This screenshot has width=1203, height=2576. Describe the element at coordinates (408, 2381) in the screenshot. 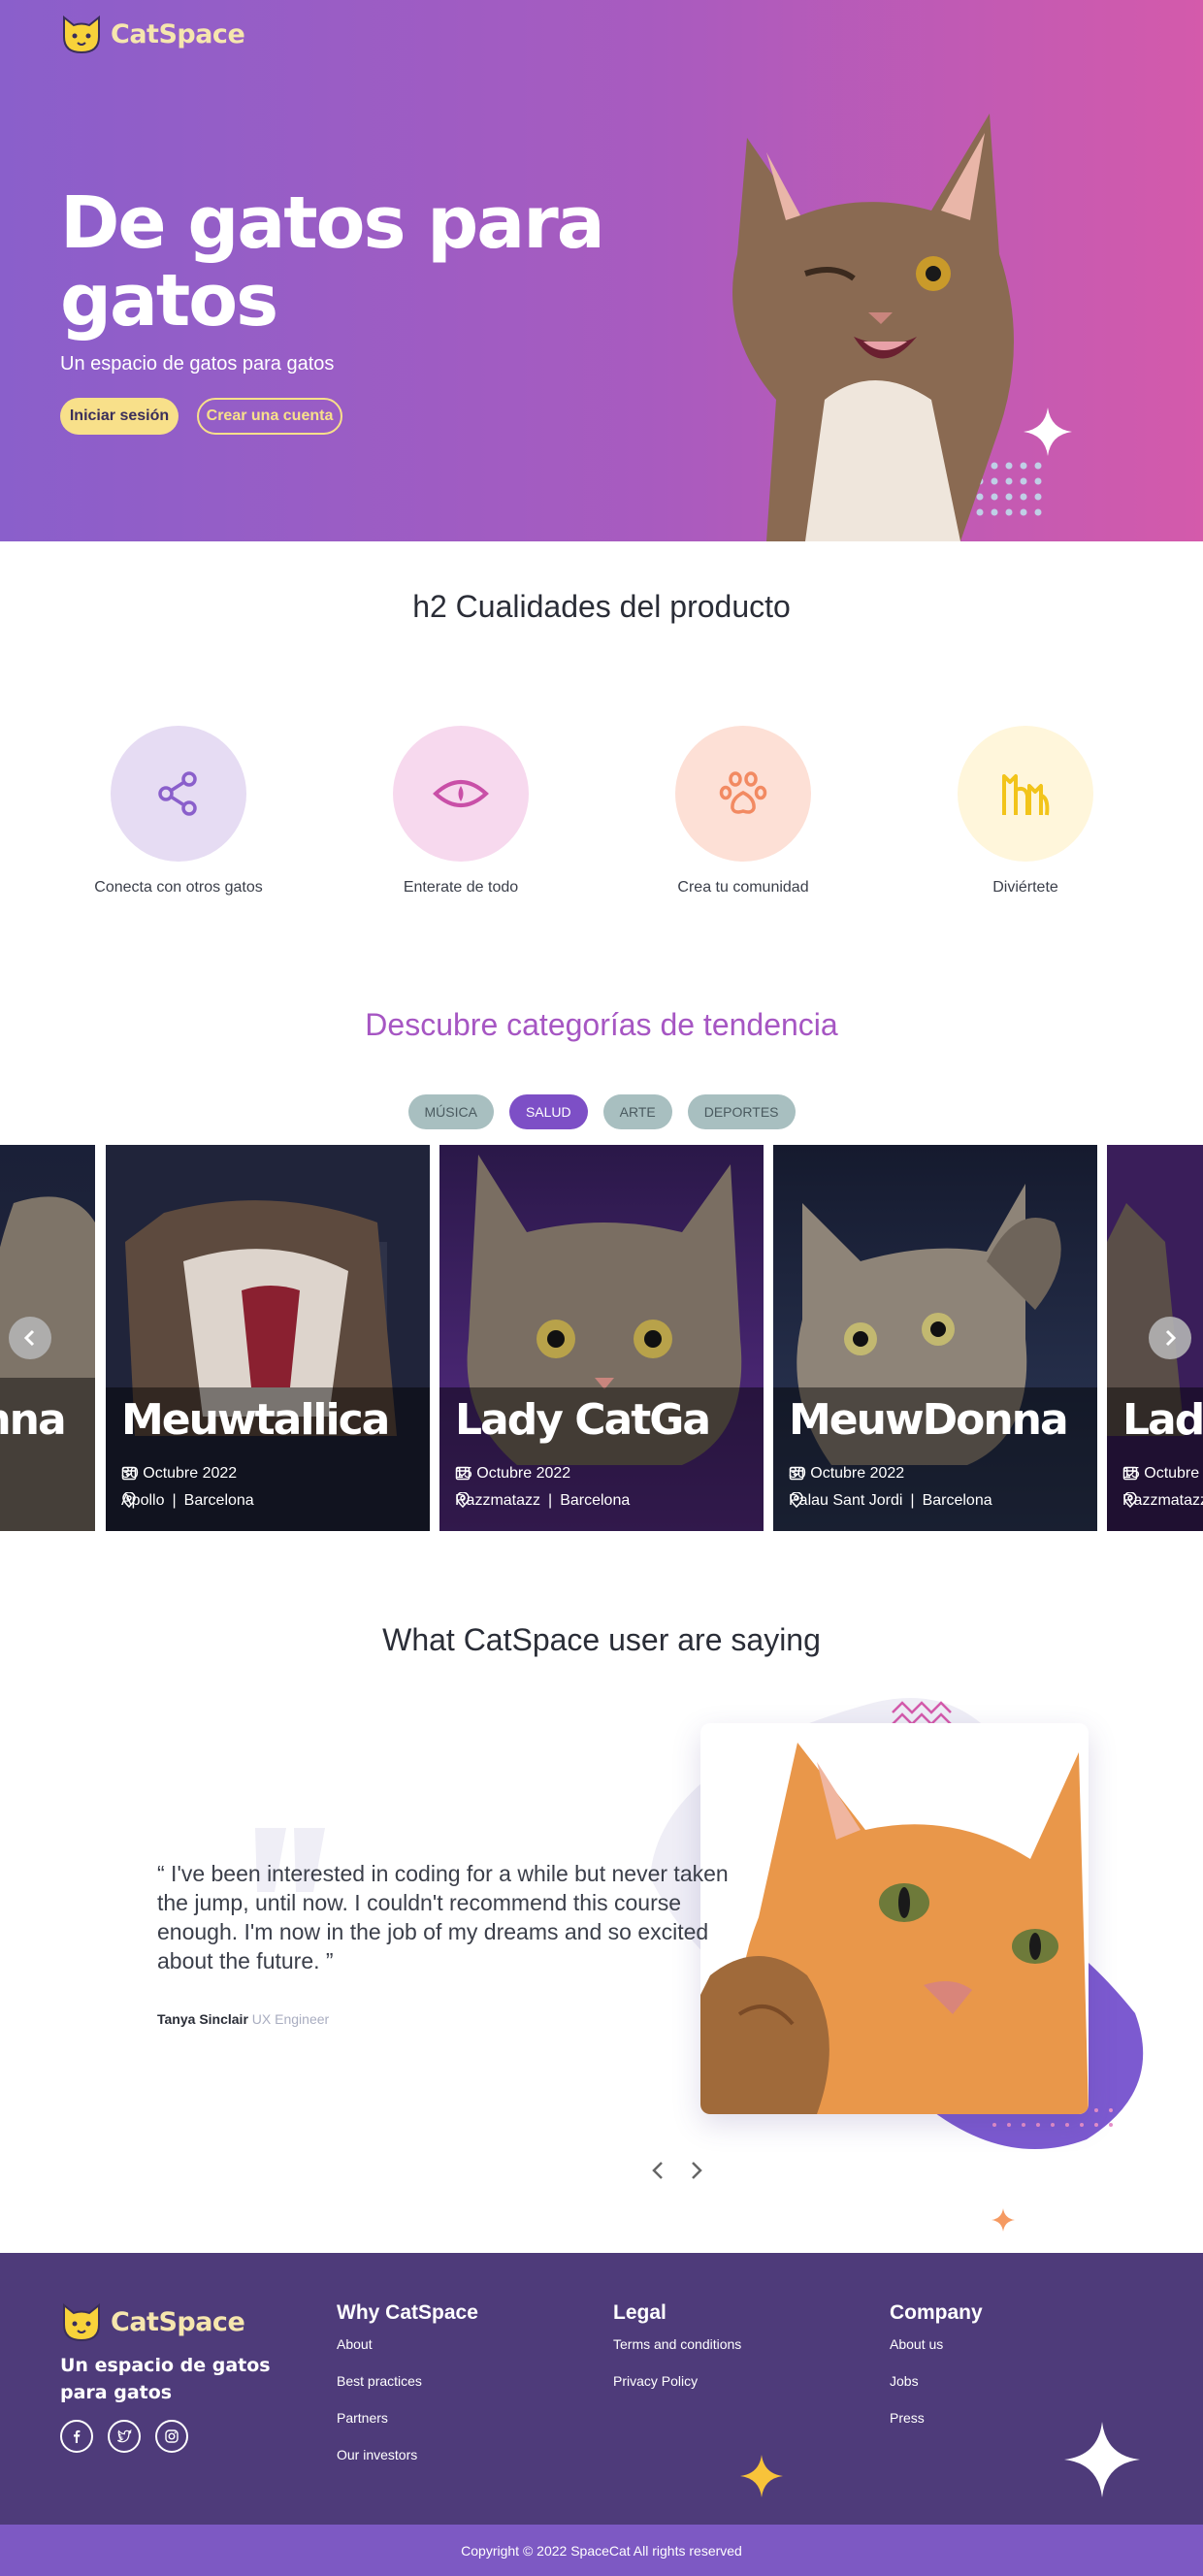

I see `footer-link-best-practices: Best practices` at that location.